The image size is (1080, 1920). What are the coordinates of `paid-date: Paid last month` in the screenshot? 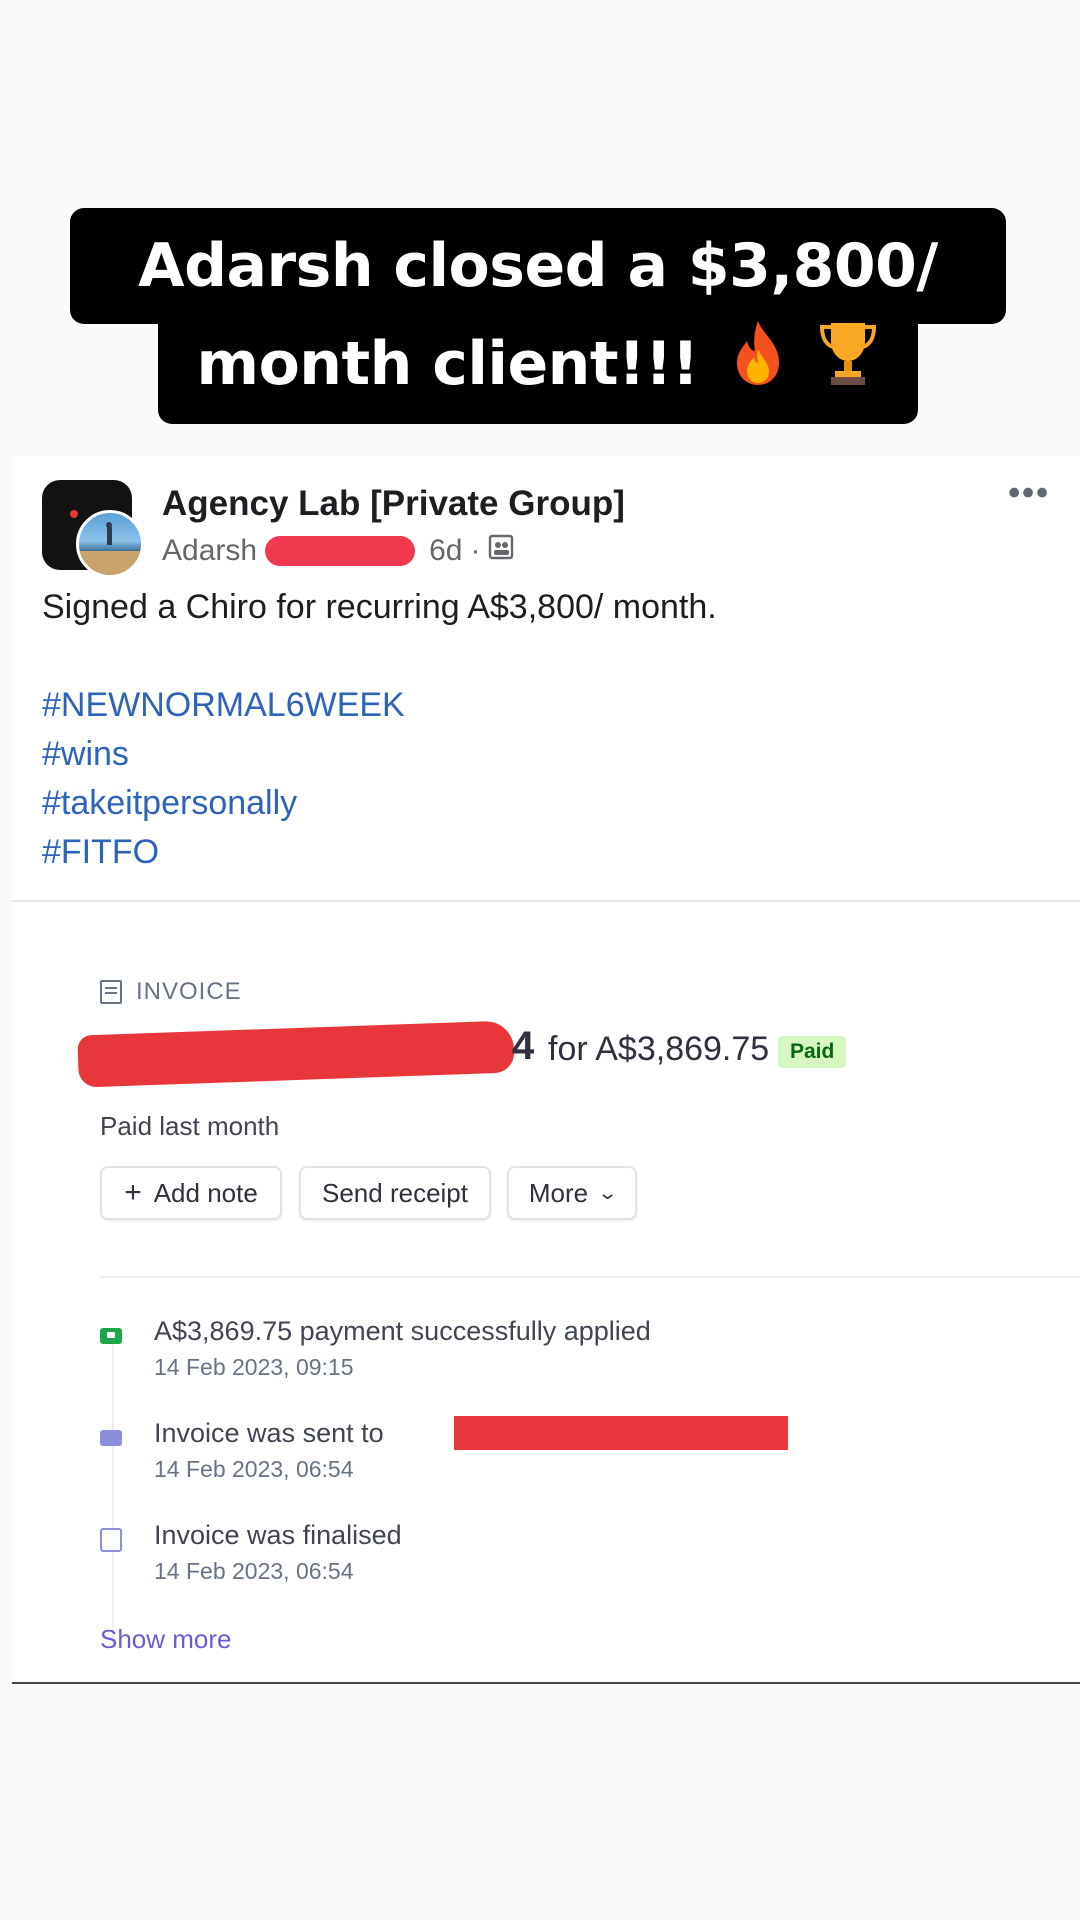 It's located at (190, 1126).